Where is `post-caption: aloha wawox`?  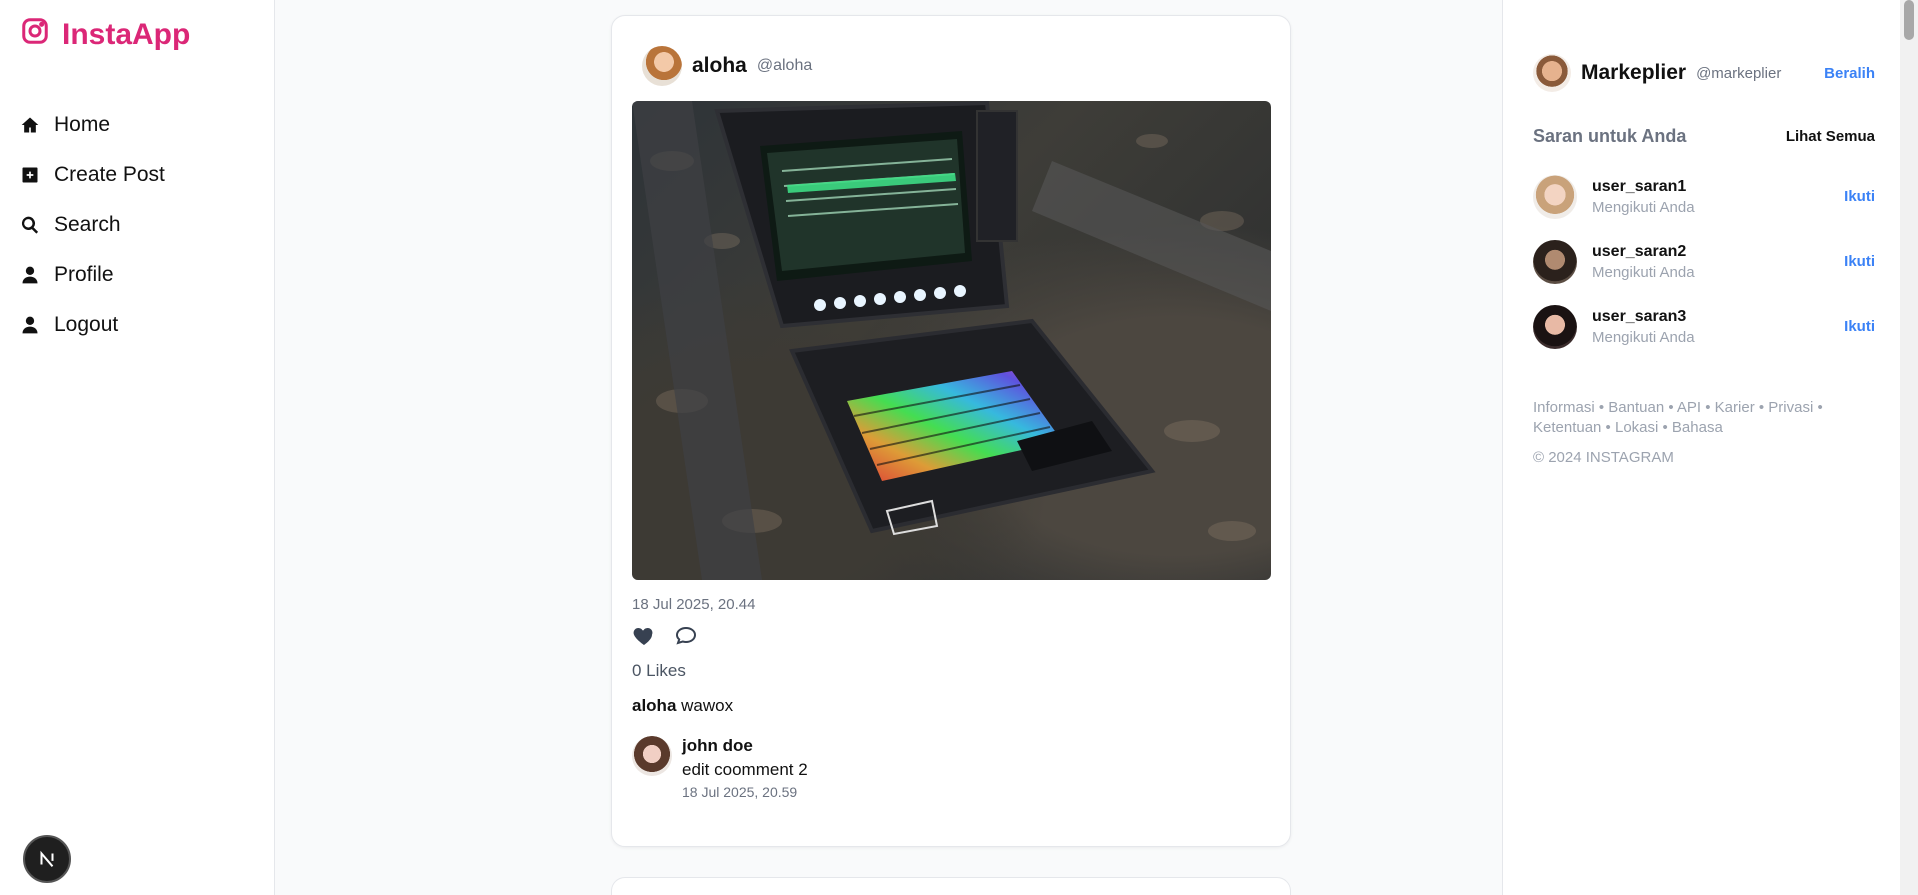
post-caption: aloha wawox is located at coordinates (682, 706).